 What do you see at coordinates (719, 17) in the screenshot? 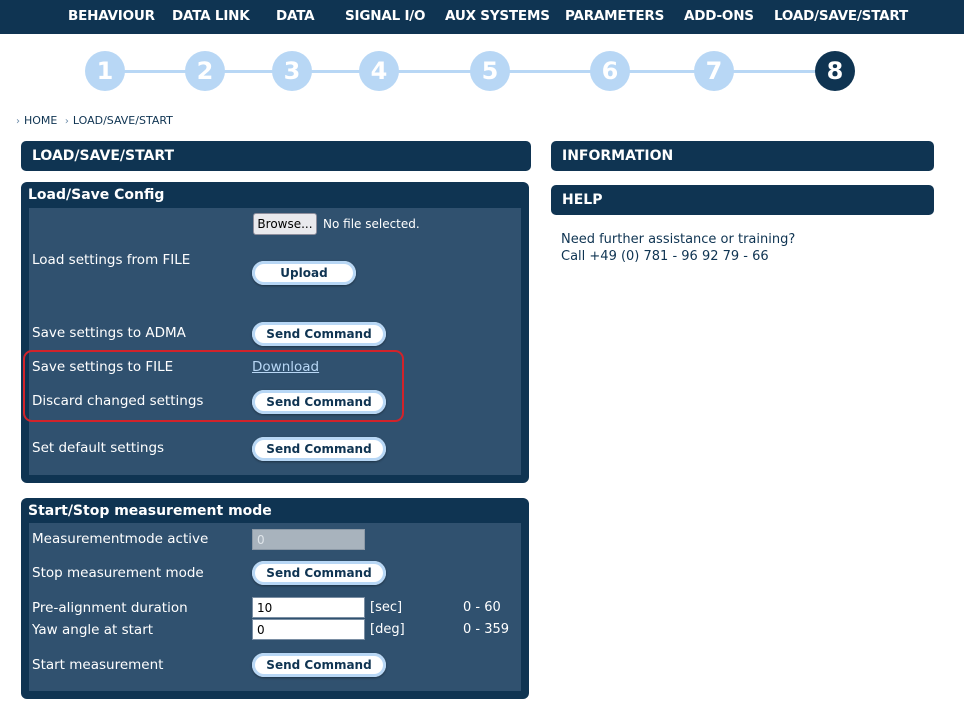
I see `nav-item-add-ons: ADD-ONS` at bounding box center [719, 17].